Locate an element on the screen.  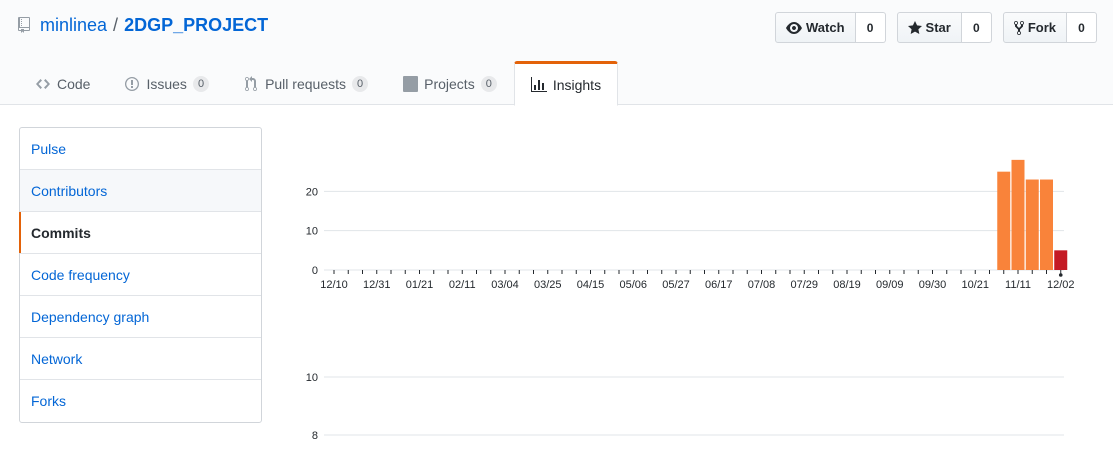
menu-item-network: Network is located at coordinates (140, 359).